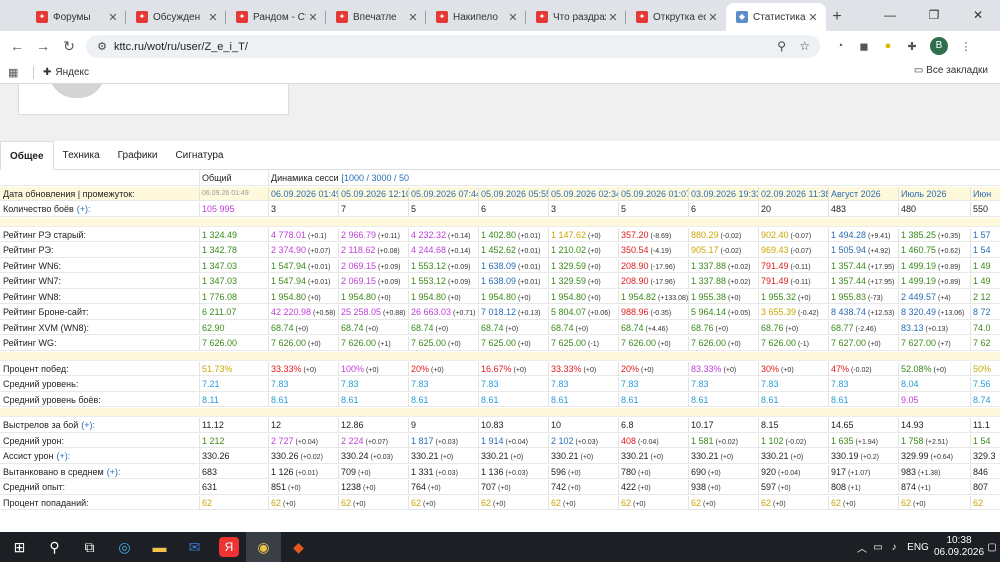 Image resolution: width=1000 pixels, height=562 pixels. I want to click on site-info-icon: ⚙, so click(102, 46).